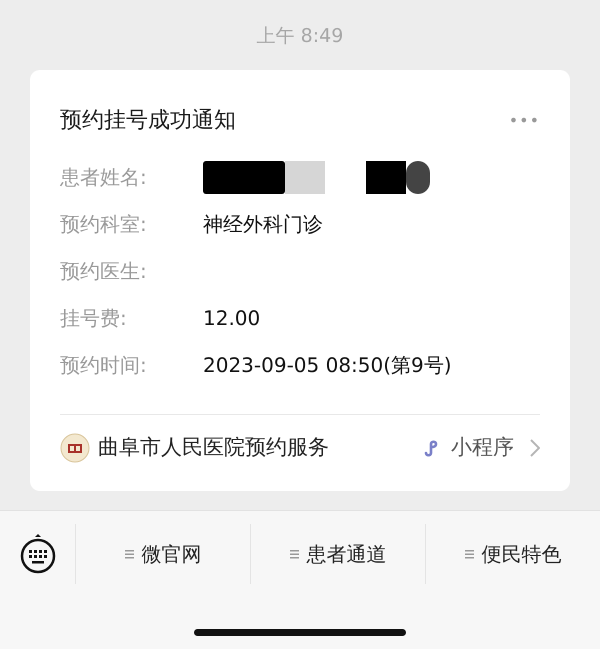  Describe the element at coordinates (337, 554) in the screenshot. I see `menu-button: 患者通道` at that location.